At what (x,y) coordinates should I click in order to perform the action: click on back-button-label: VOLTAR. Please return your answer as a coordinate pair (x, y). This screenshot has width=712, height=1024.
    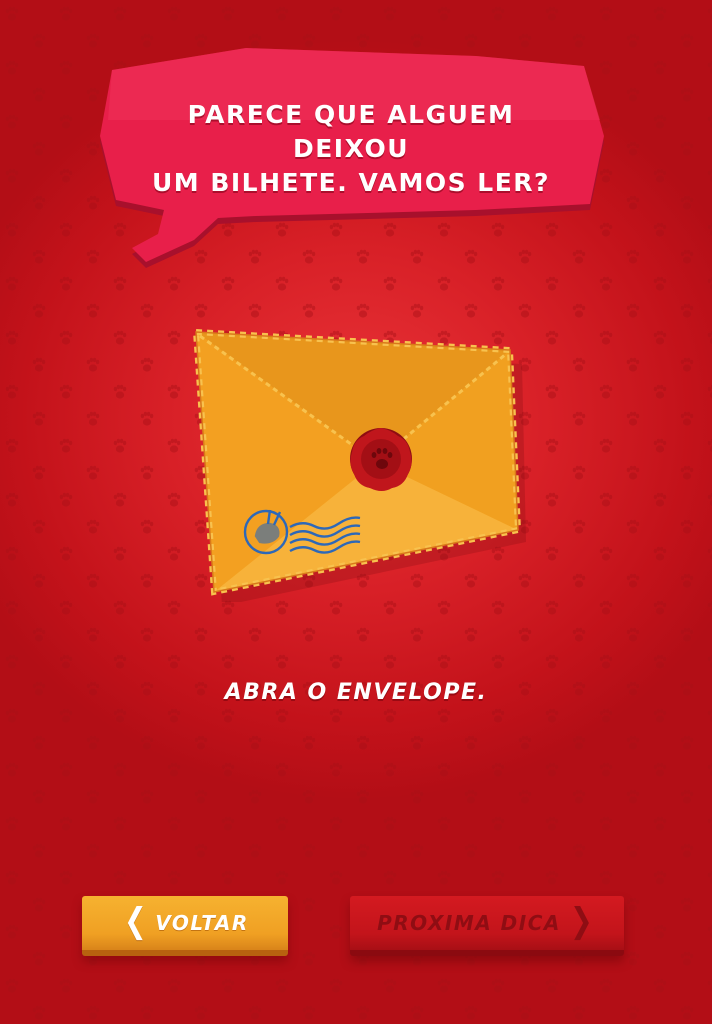
    Looking at the image, I should click on (202, 923).